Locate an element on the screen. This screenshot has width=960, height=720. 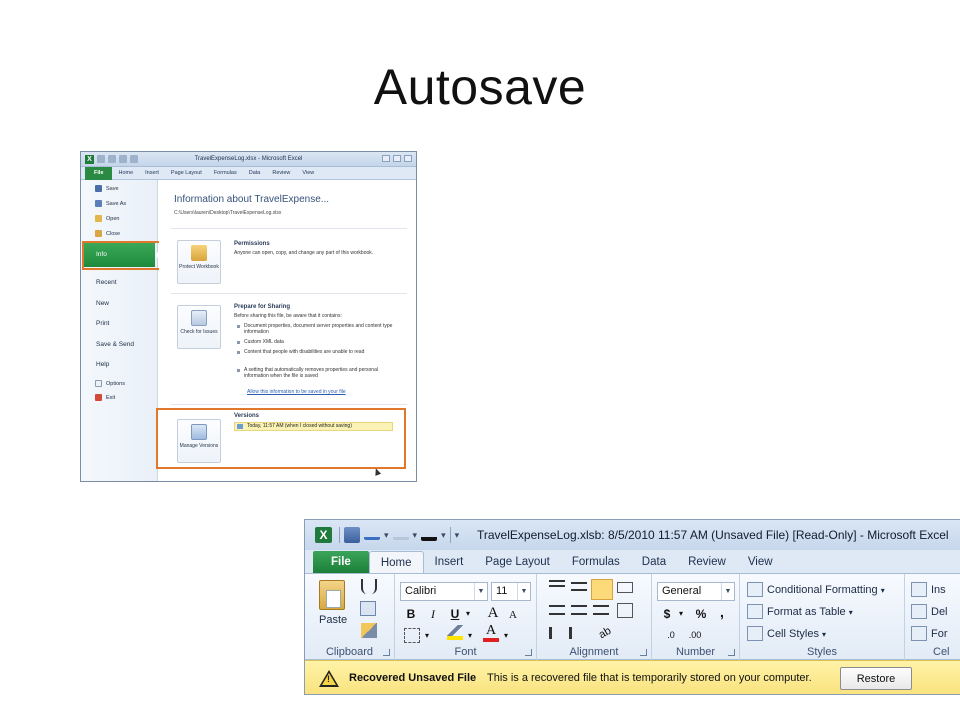
menu-exit: Exit is located at coordinates (119, 397).